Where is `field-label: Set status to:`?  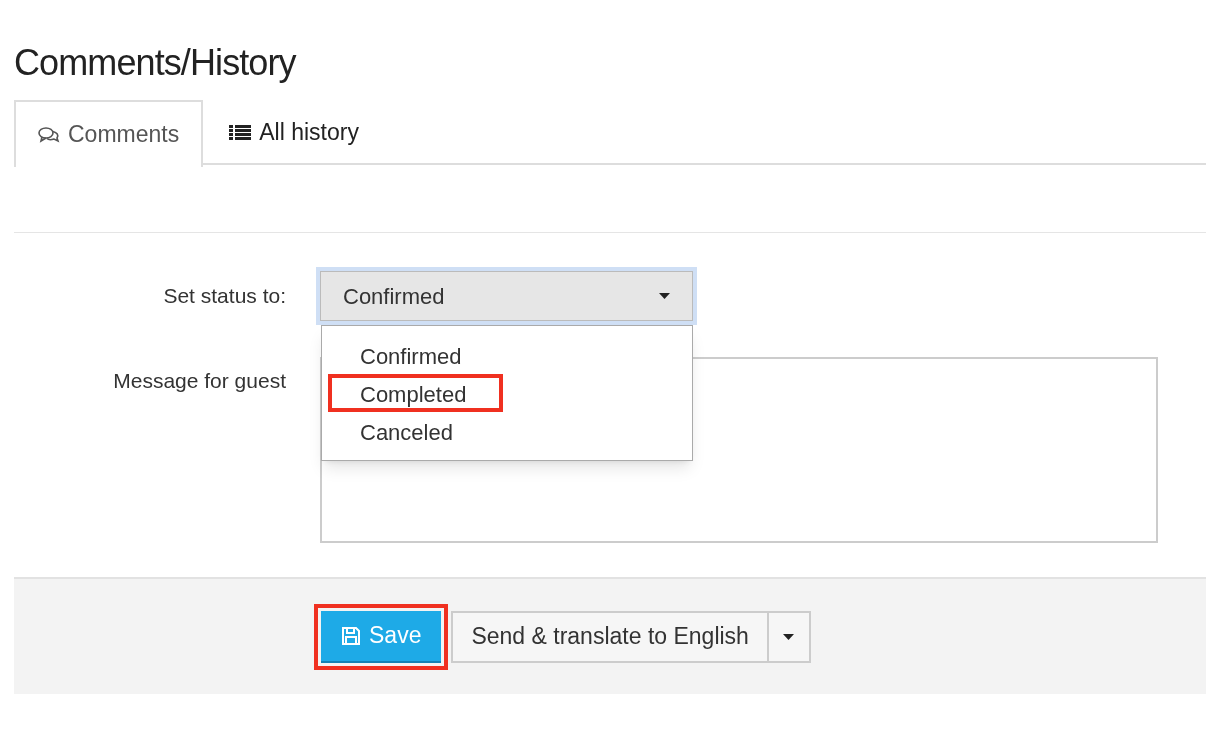
field-label: Set status to: is located at coordinates (224, 296).